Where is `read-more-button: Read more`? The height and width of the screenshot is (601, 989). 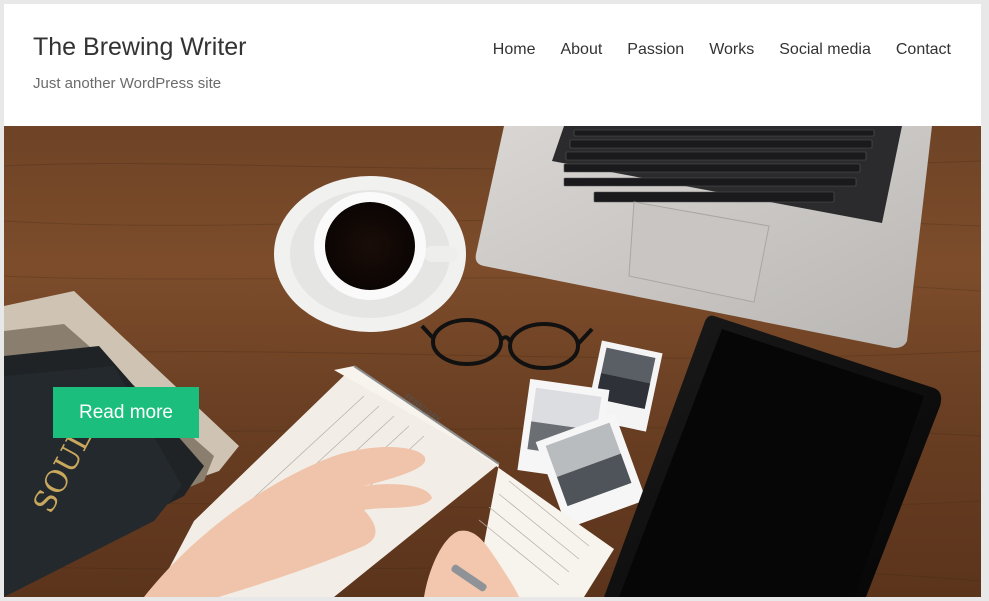 read-more-button: Read more is located at coordinates (126, 412).